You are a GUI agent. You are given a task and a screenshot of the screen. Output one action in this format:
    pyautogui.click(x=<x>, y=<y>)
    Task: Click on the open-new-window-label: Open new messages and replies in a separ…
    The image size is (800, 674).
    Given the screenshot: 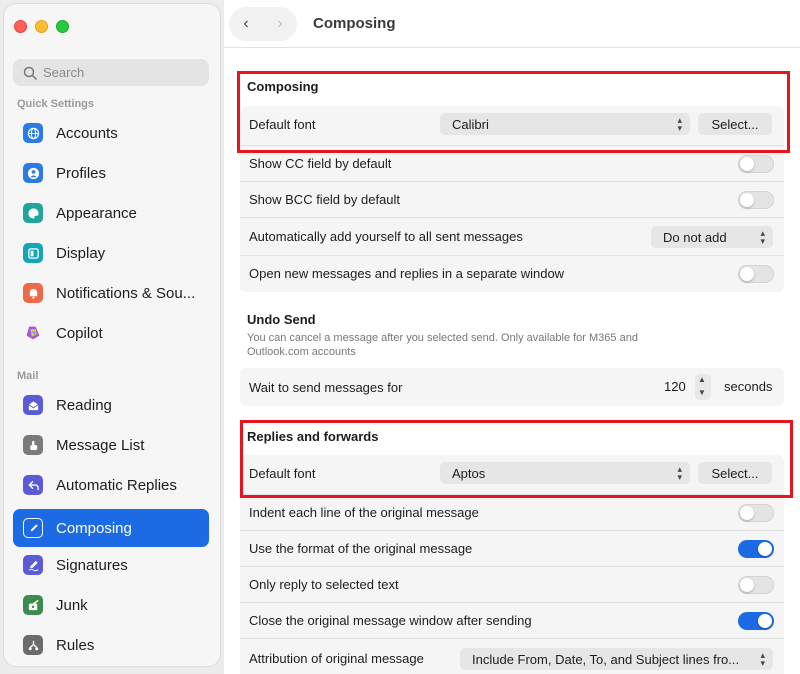 What is the action you would take?
    pyautogui.click(x=407, y=273)
    